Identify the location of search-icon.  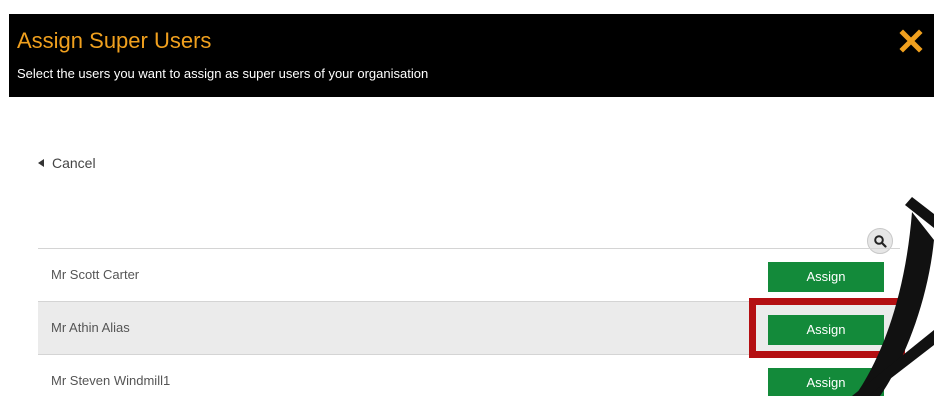
(880, 241).